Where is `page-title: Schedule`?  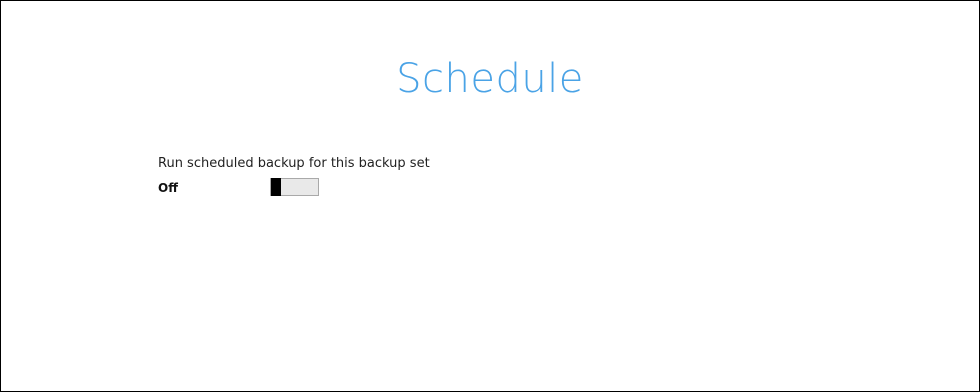
page-title: Schedule is located at coordinates (490, 79).